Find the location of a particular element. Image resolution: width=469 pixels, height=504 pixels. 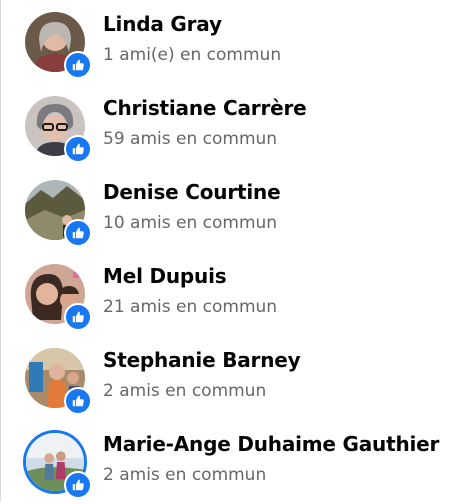

friend-name: Linda Gray is located at coordinates (162, 24).